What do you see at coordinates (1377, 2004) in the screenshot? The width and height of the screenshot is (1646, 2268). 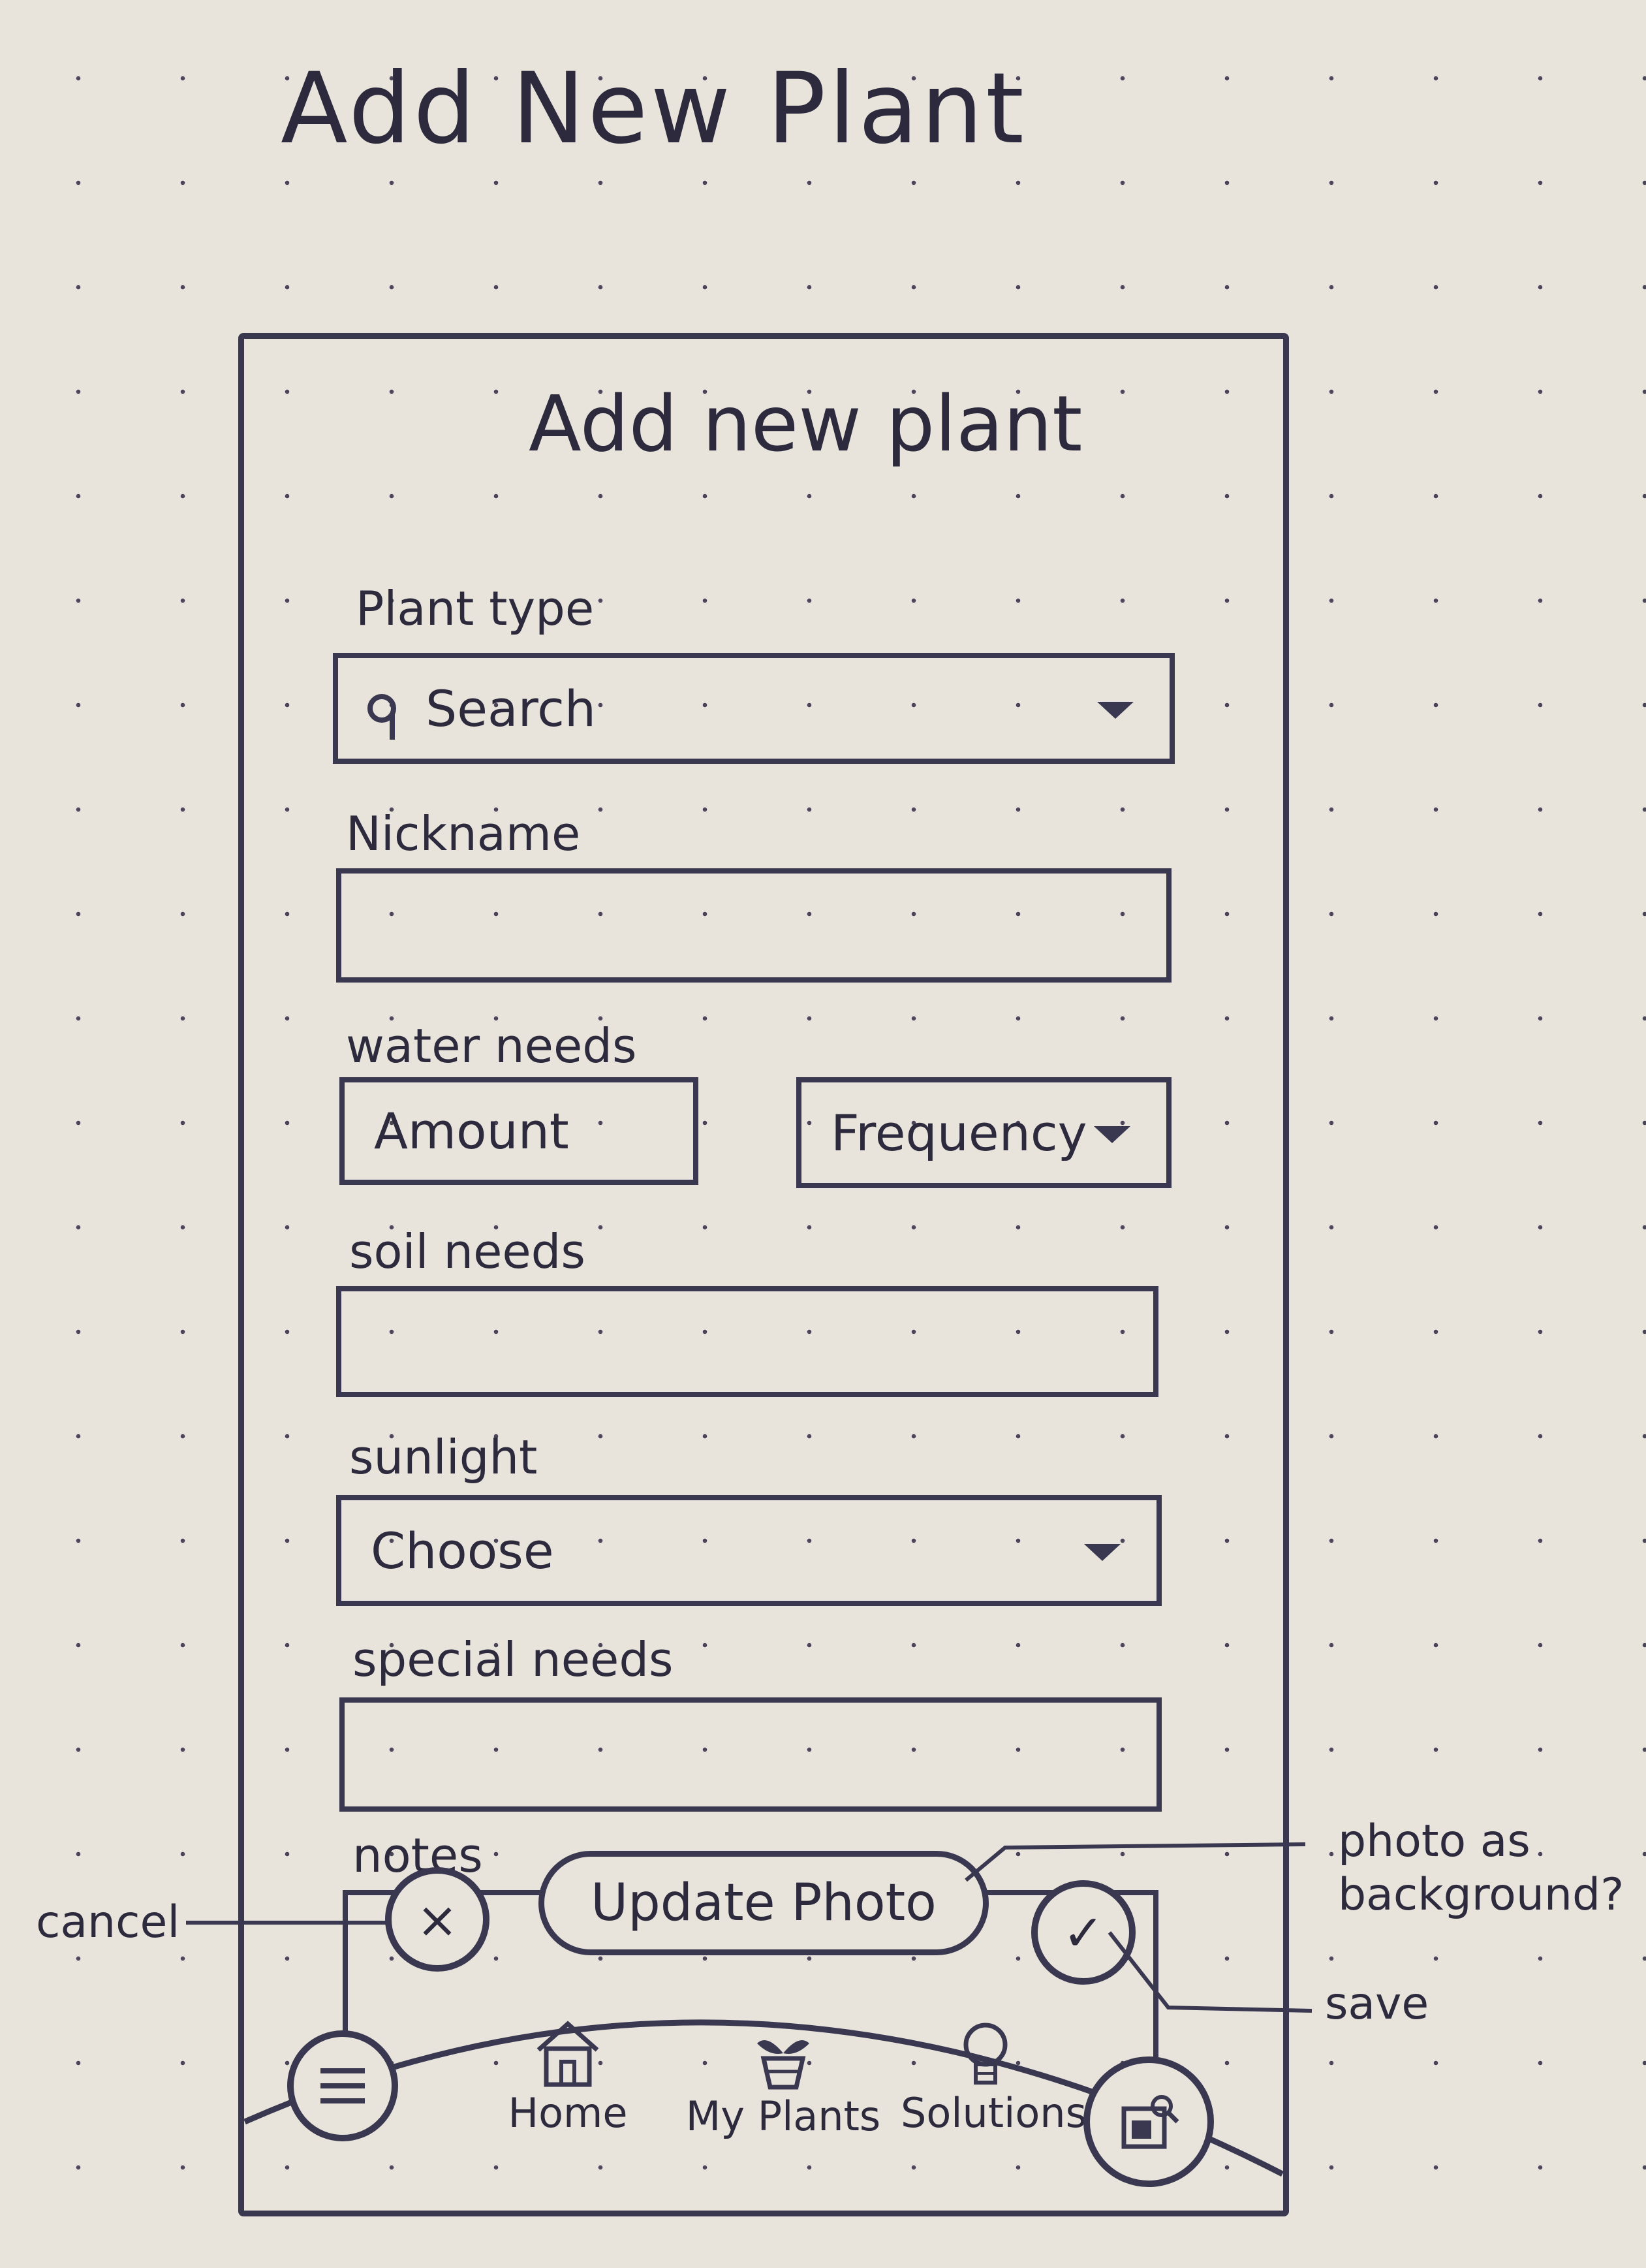 I see `save-annotation: save` at bounding box center [1377, 2004].